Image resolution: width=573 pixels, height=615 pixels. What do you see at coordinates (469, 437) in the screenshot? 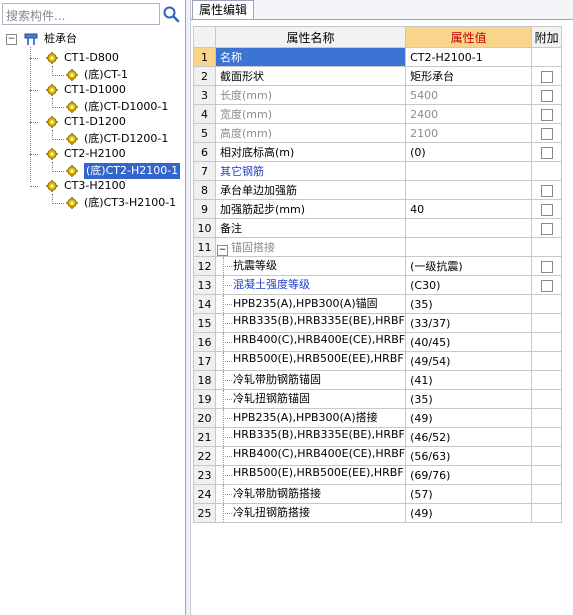
I see `property-value-cell: (46/52)` at bounding box center [469, 437].